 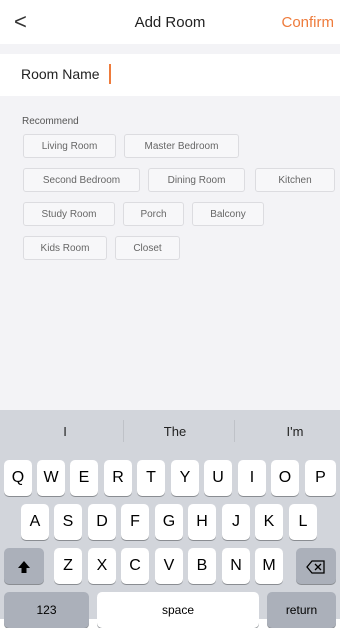 I want to click on suggestion-1: I, so click(x=65, y=431).